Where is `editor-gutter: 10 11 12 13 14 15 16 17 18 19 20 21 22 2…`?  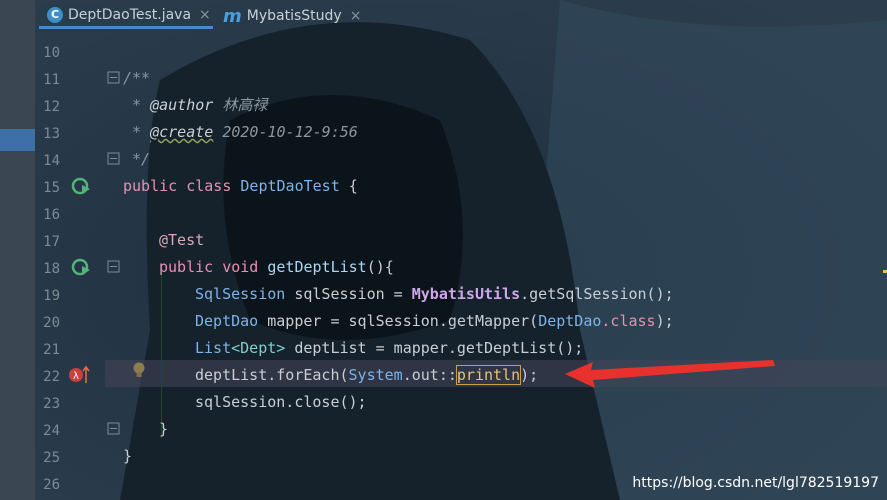
editor-gutter: 10 11 12 13 14 15 16 17 18 19 20 21 22 2… is located at coordinates (90, 265).